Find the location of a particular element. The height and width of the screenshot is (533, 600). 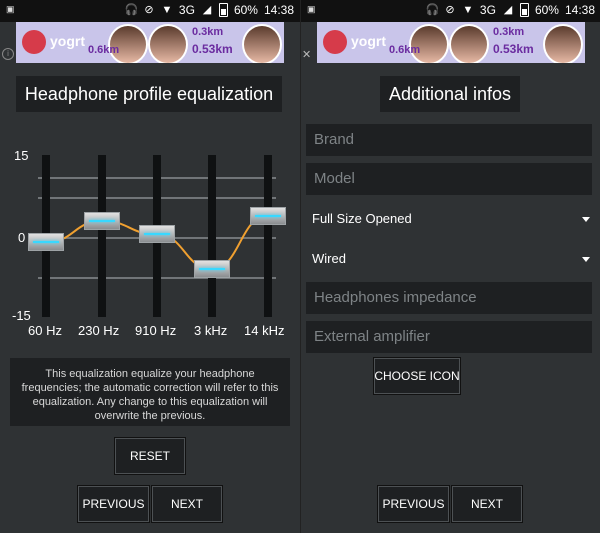

model-field: Model is located at coordinates (449, 179).